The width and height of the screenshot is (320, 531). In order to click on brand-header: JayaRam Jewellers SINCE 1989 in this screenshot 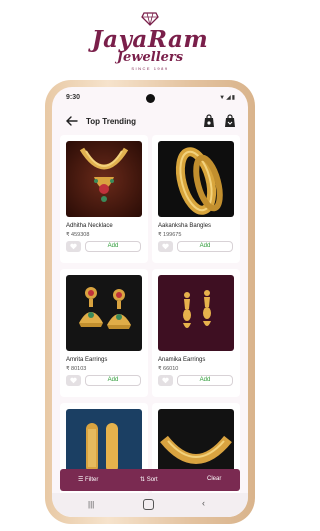, I will do `click(150, 39)`.